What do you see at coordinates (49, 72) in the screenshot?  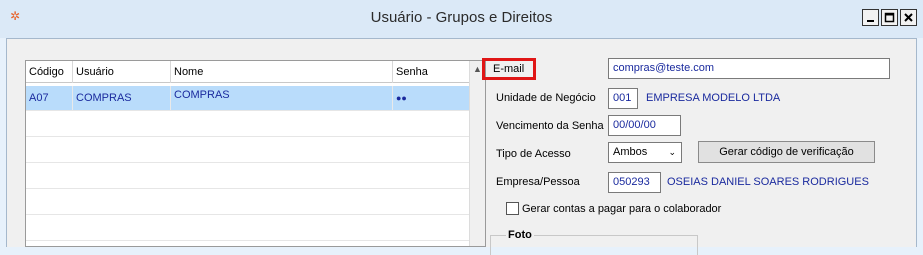 I see `column-header-codigo: Código` at bounding box center [49, 72].